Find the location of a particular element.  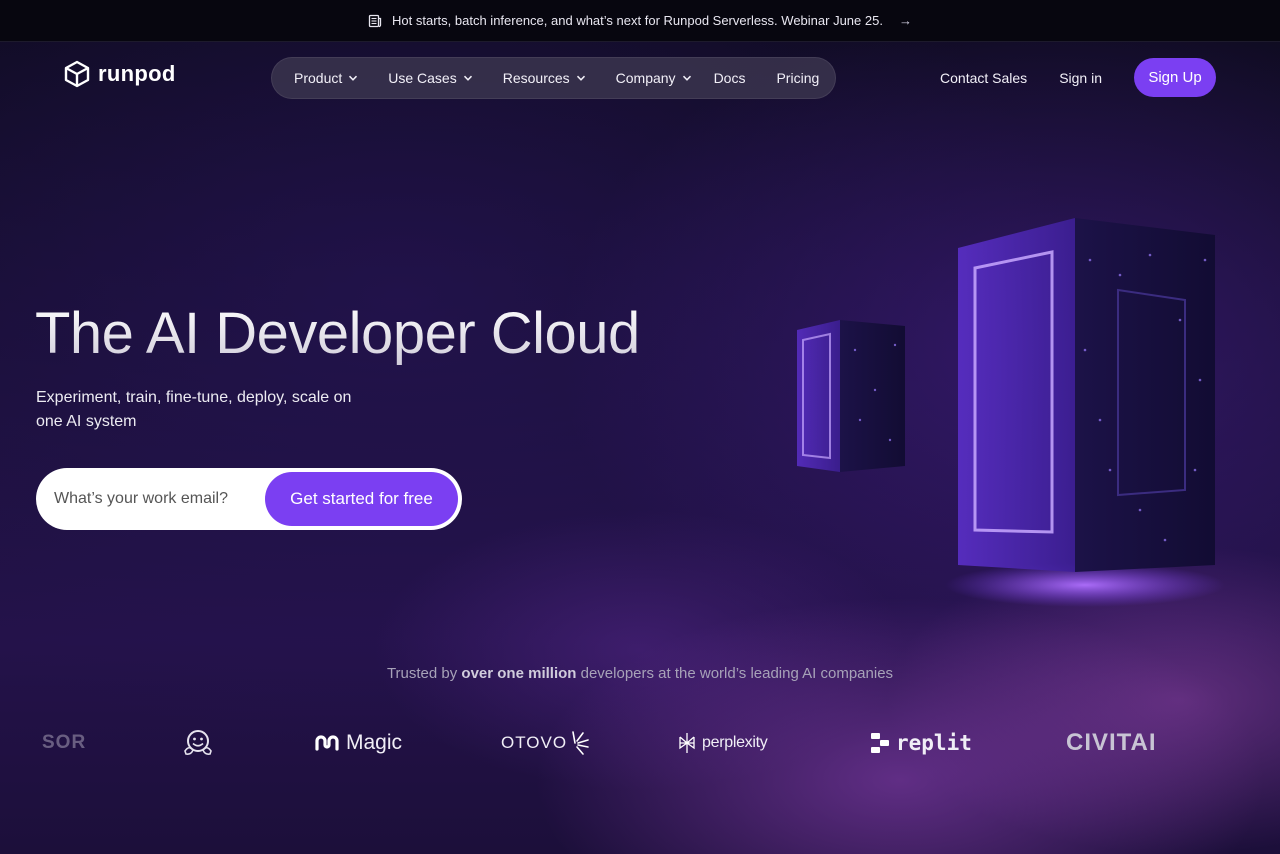

sign-up-button: Sign Up is located at coordinates (1175, 77).